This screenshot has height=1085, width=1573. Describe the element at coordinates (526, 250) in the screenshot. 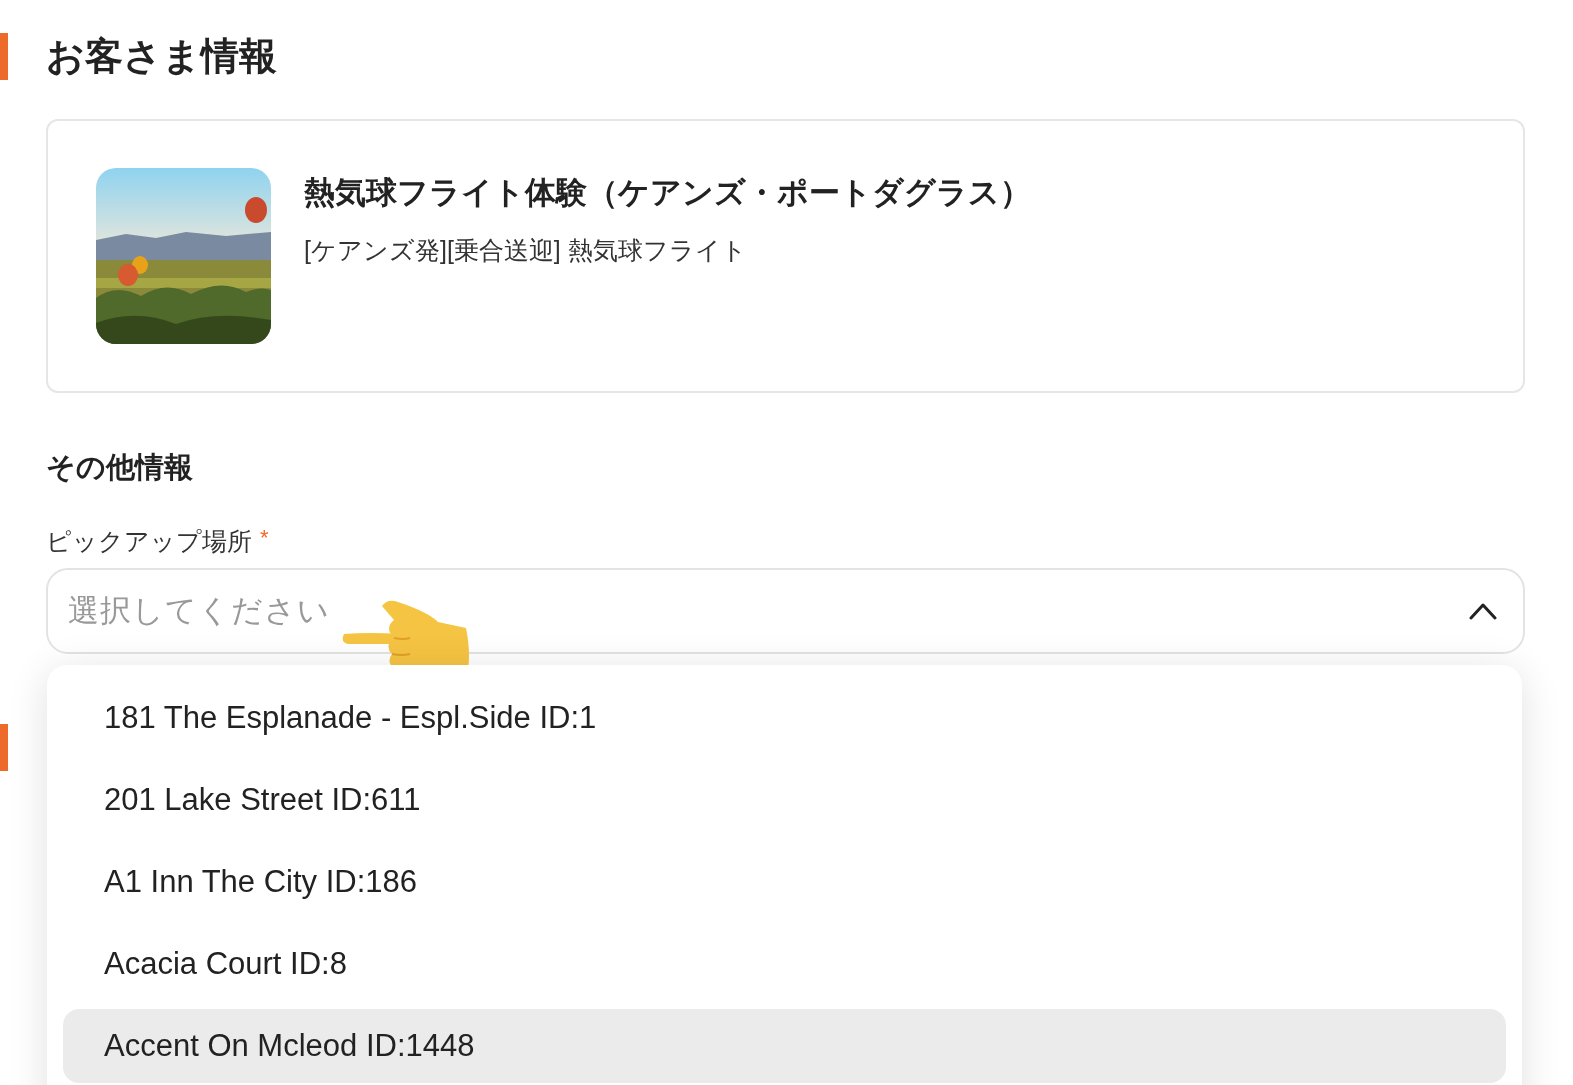

I see `product-subtitle: [ケアンズ発][乗合送迎] 熱気球フライト` at that location.